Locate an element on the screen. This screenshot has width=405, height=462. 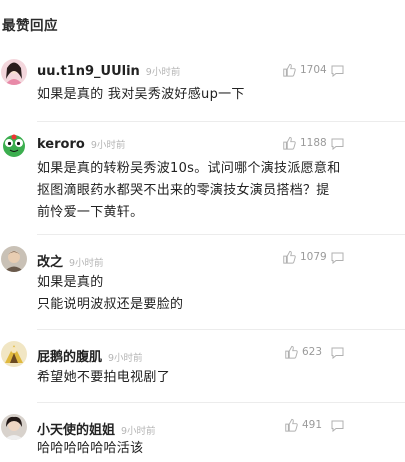
like-button: 623 is located at coordinates (303, 352).